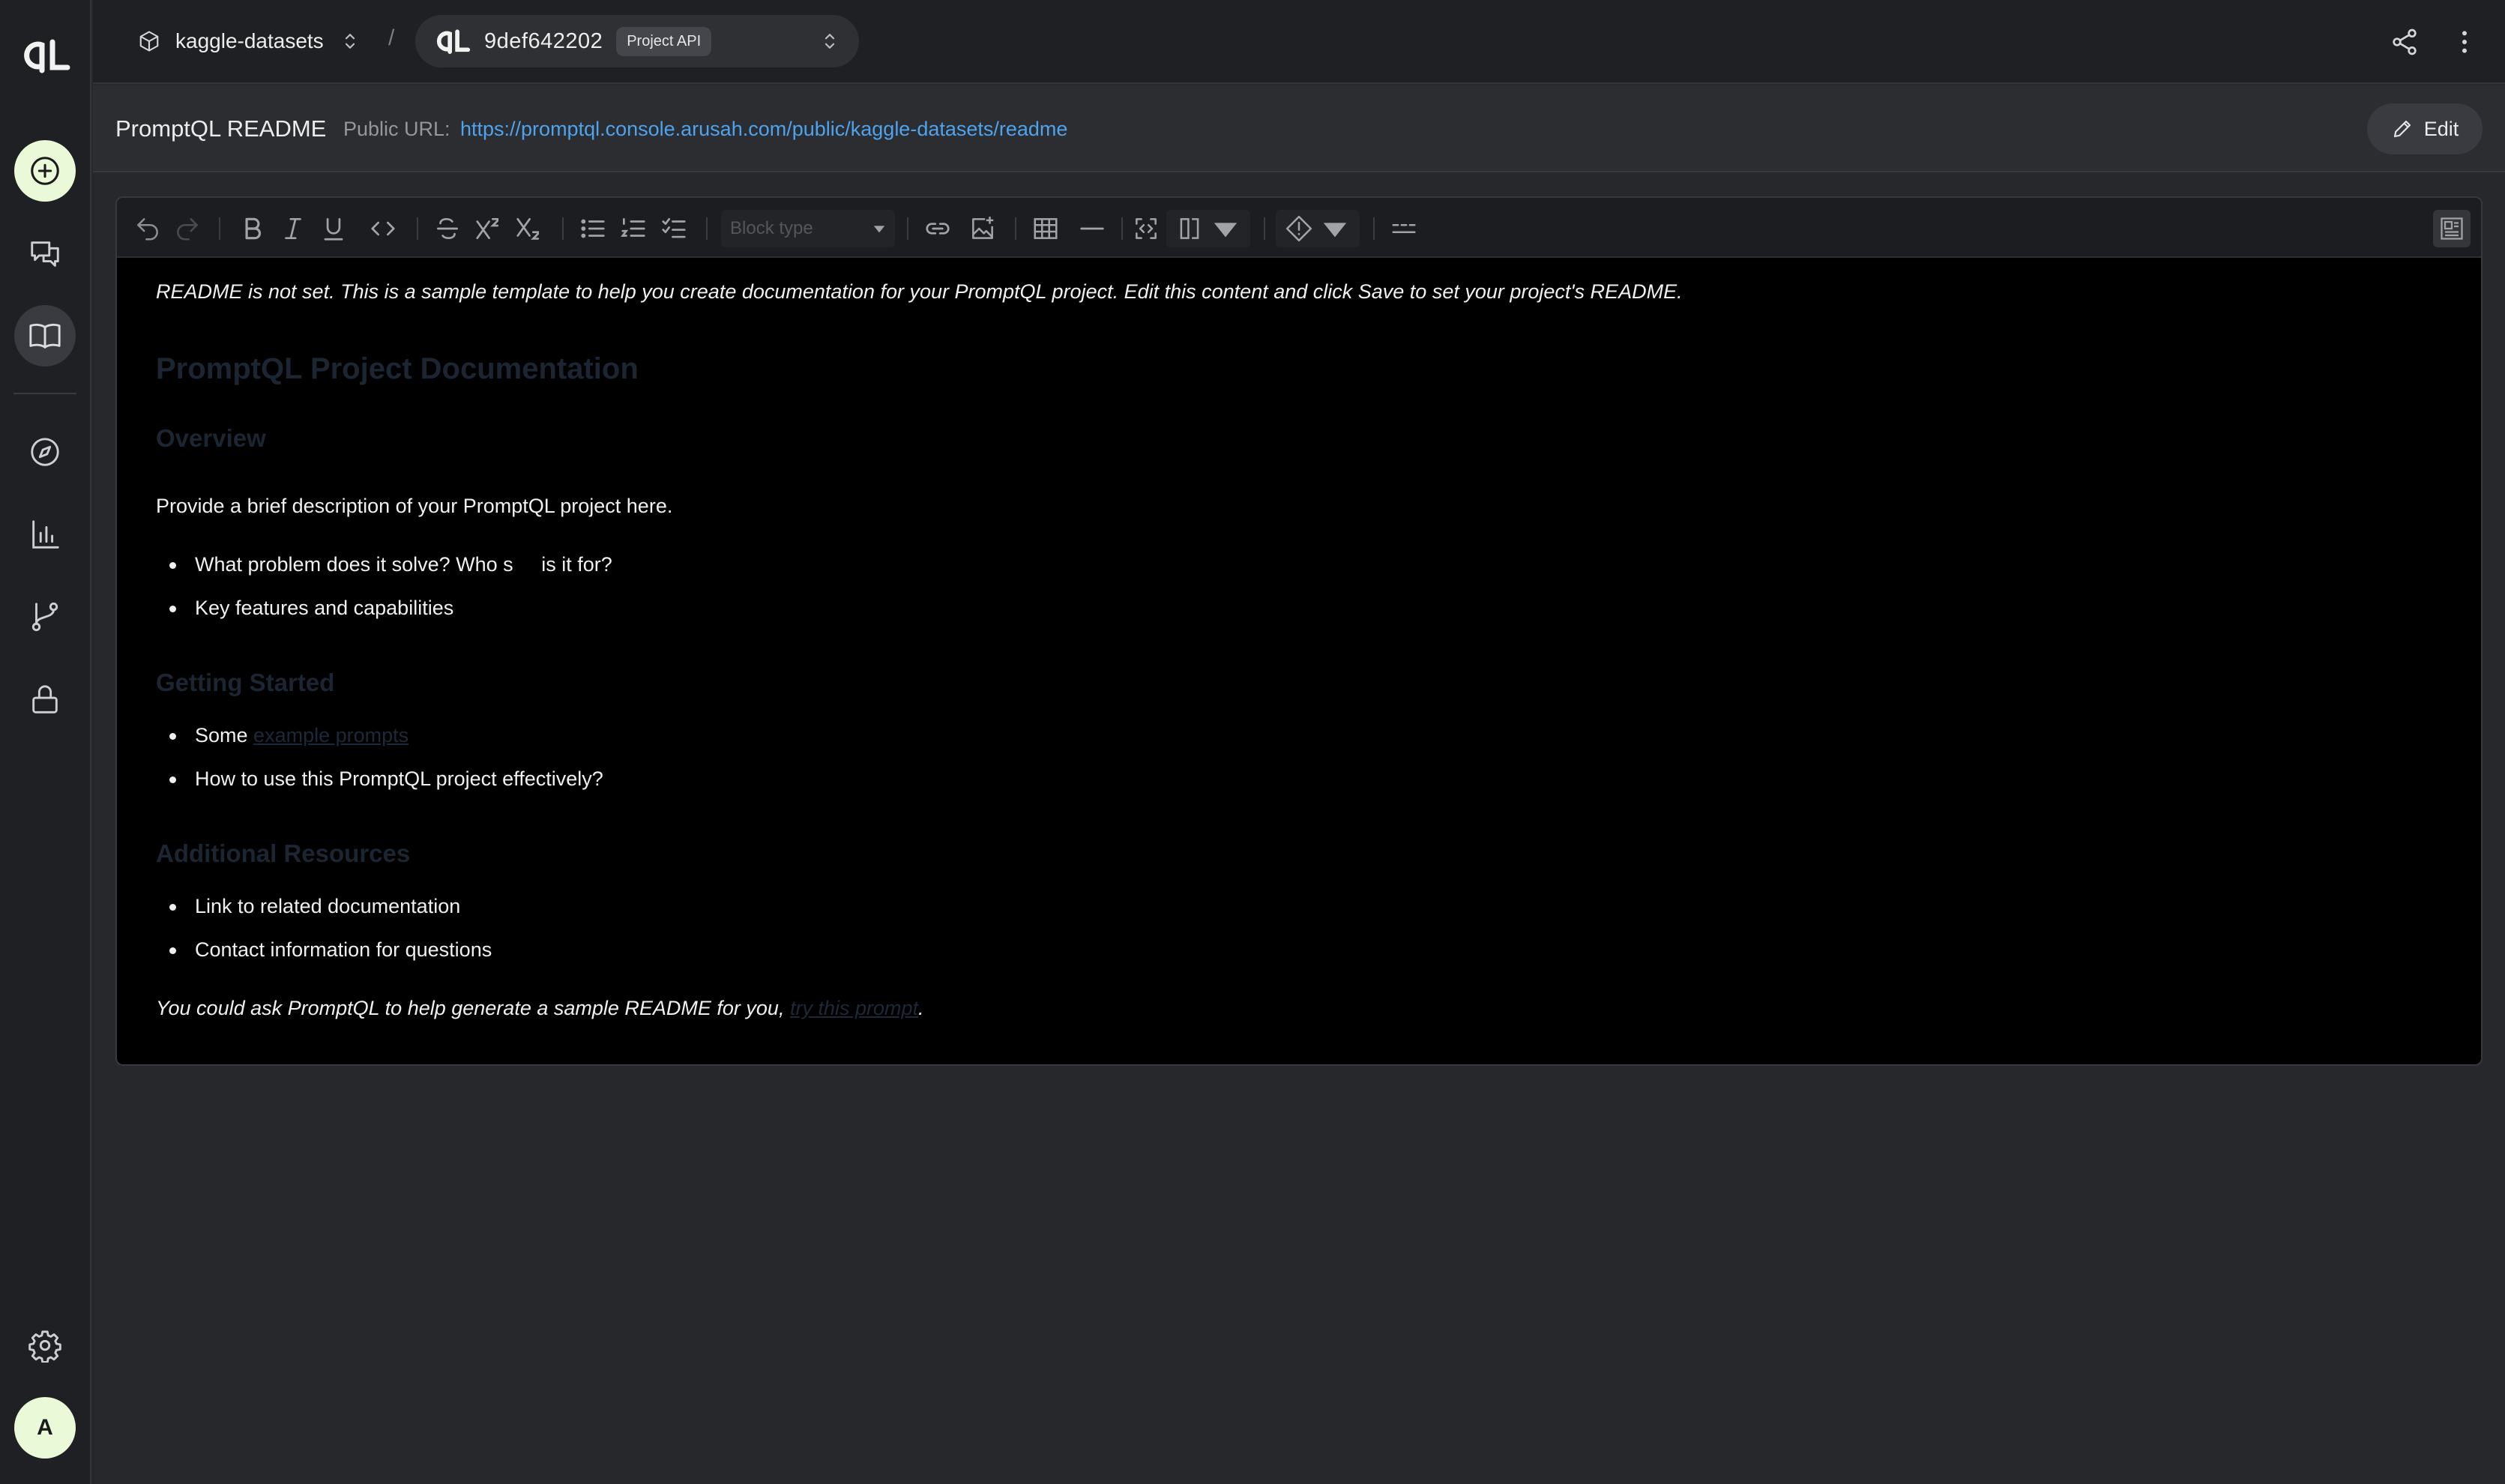 Image resolution: width=2505 pixels, height=1484 pixels. I want to click on code-icon, so click(383, 228).